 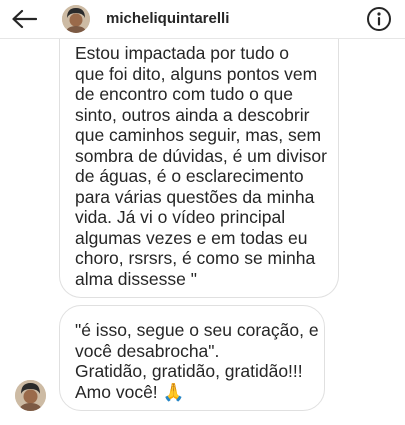 I want to click on message-line: você desabrocha"., so click(x=147, y=350).